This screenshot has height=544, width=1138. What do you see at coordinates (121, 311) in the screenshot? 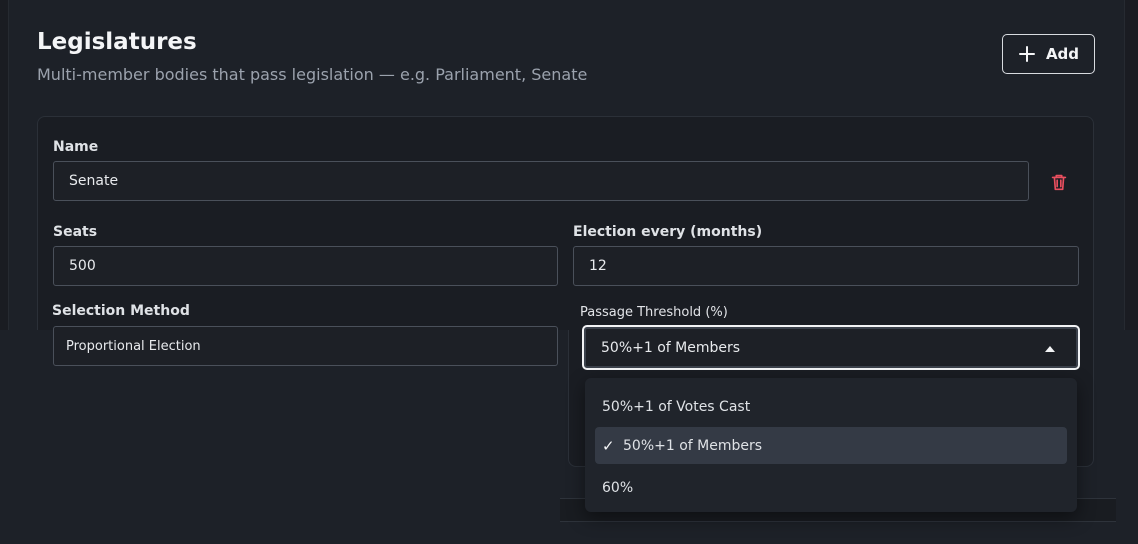
I see `selection-method-label: Selection Method` at bounding box center [121, 311].